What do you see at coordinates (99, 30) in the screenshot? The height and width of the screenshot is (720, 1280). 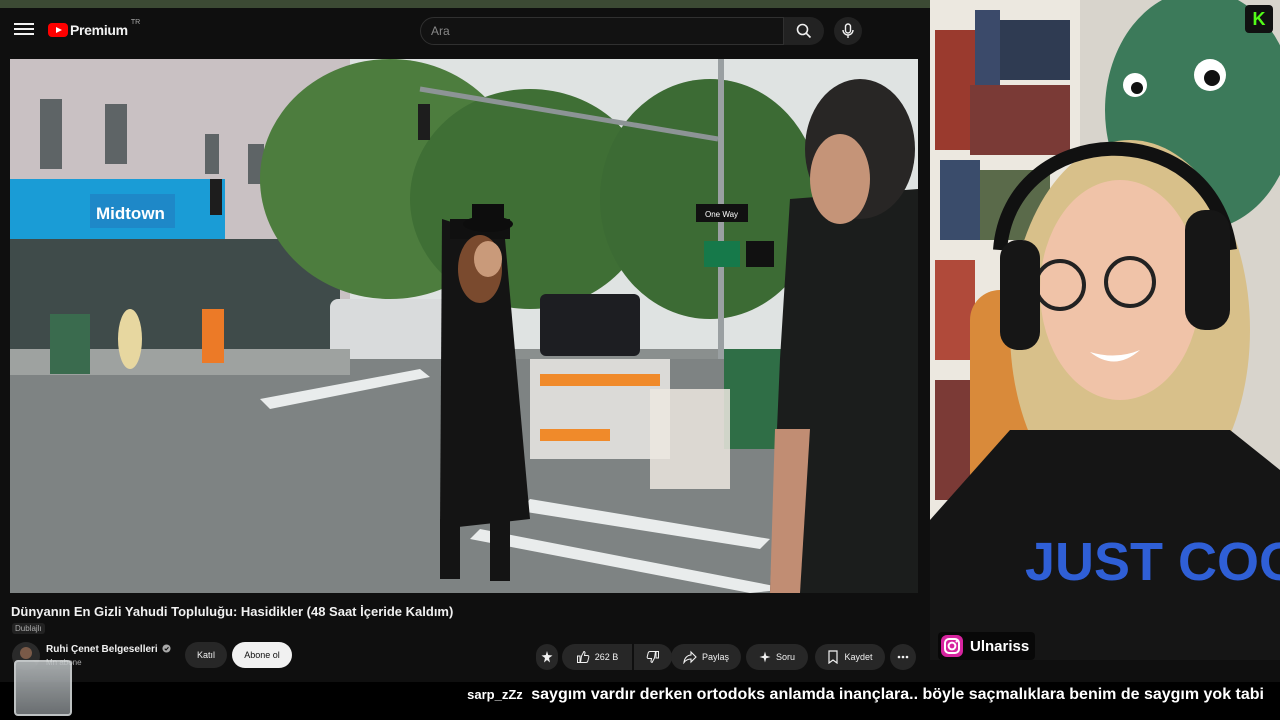 I see `logo-text: Premium` at bounding box center [99, 30].